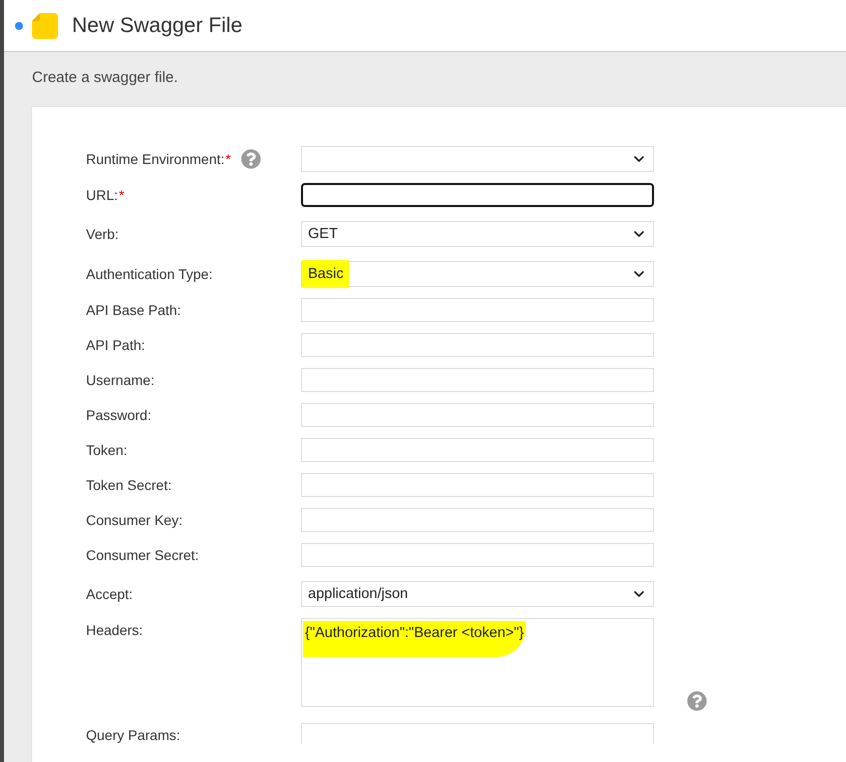 Image resolution: width=846 pixels, height=762 pixels. What do you see at coordinates (120, 380) in the screenshot?
I see `field-label: Username:` at bounding box center [120, 380].